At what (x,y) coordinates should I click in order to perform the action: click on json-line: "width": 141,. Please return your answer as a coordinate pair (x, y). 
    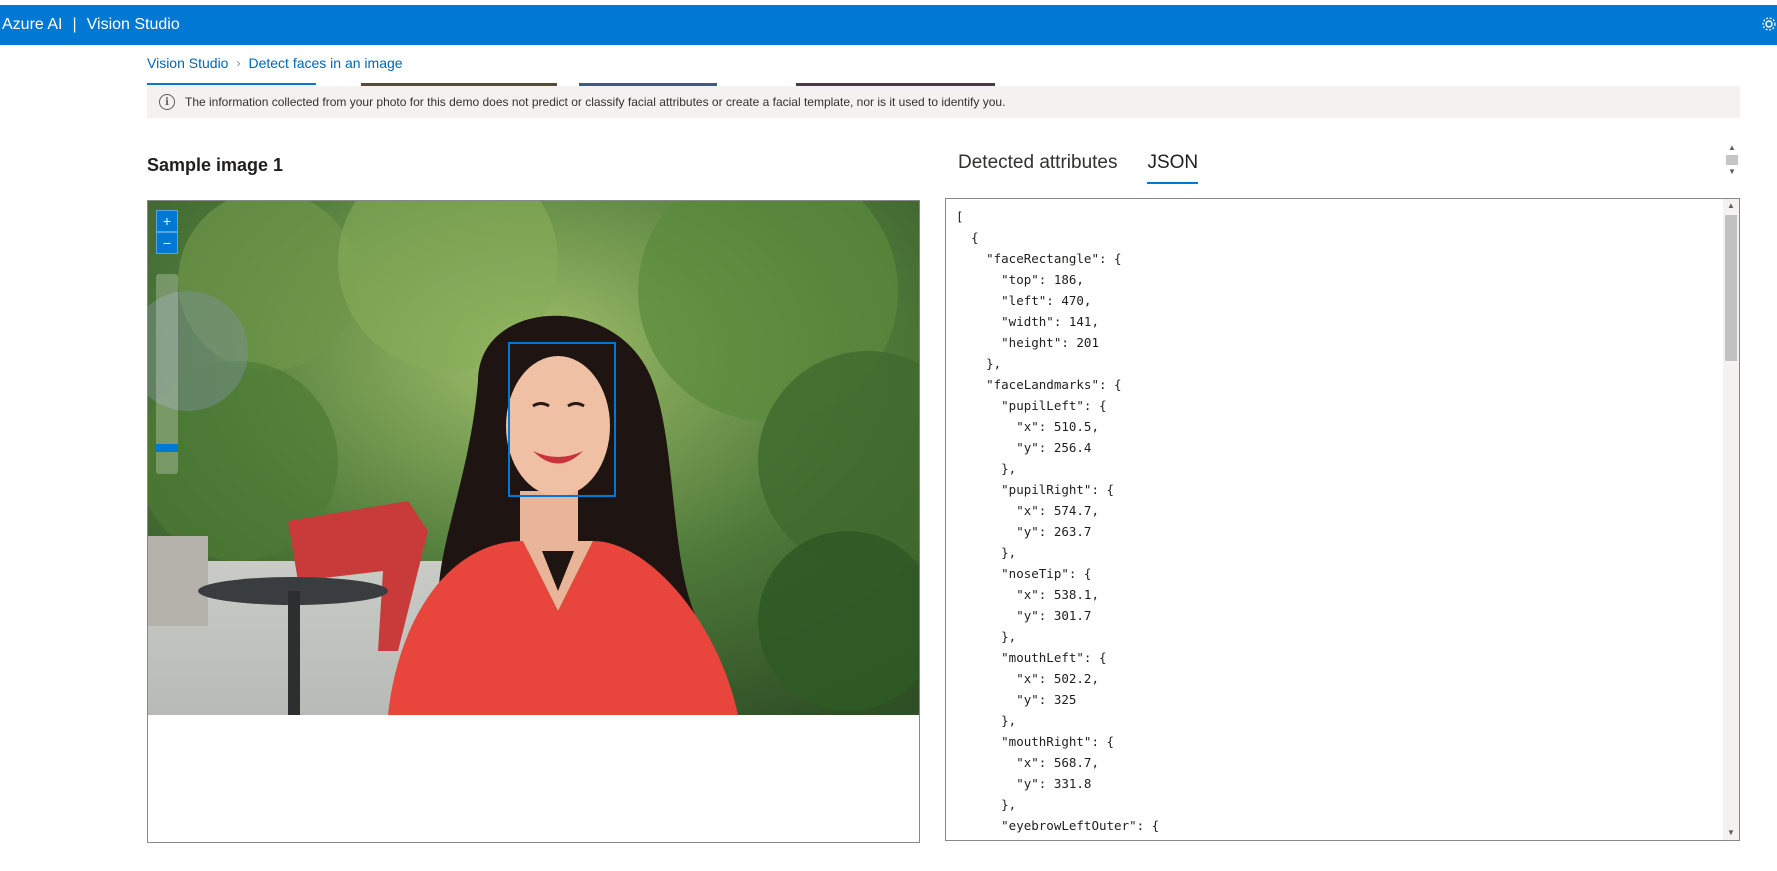
    Looking at the image, I should click on (1027, 321).